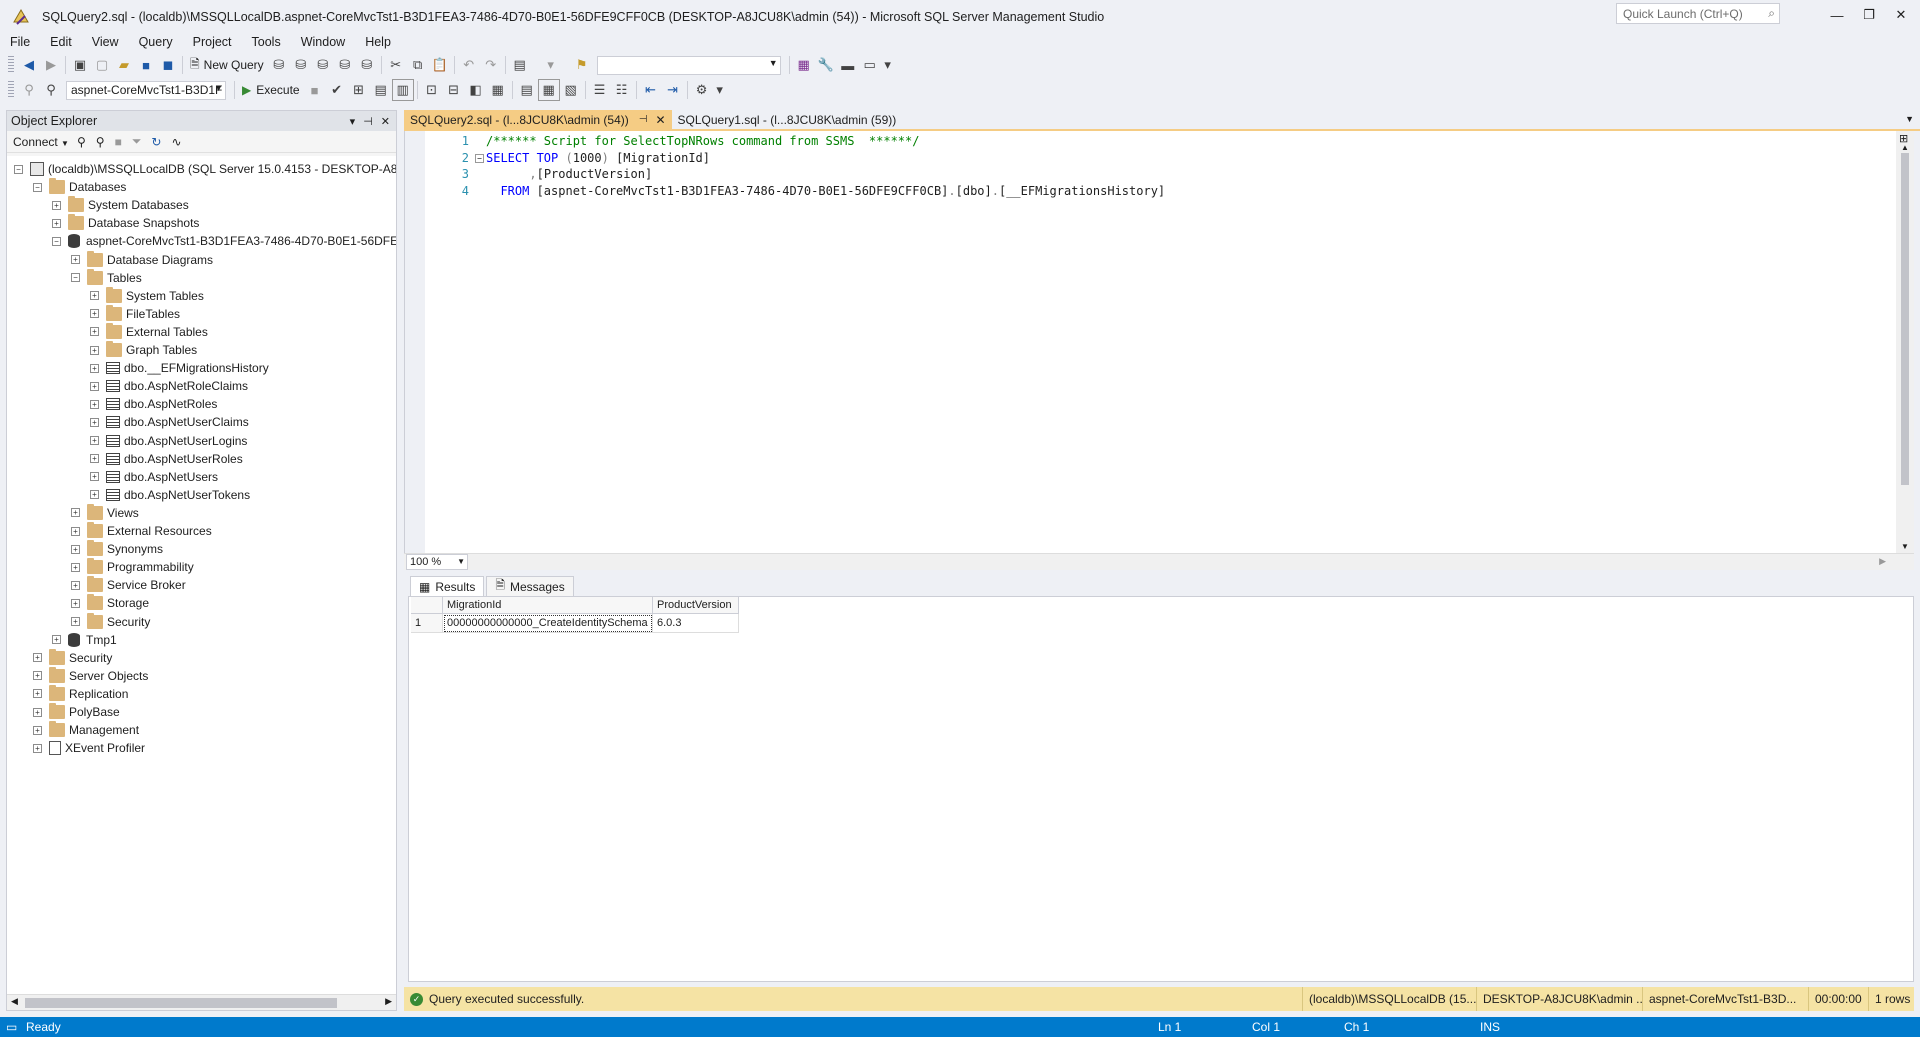  Describe the element at coordinates (359, 90) in the screenshot. I see `estimated-plan-icon: ⊞` at that location.